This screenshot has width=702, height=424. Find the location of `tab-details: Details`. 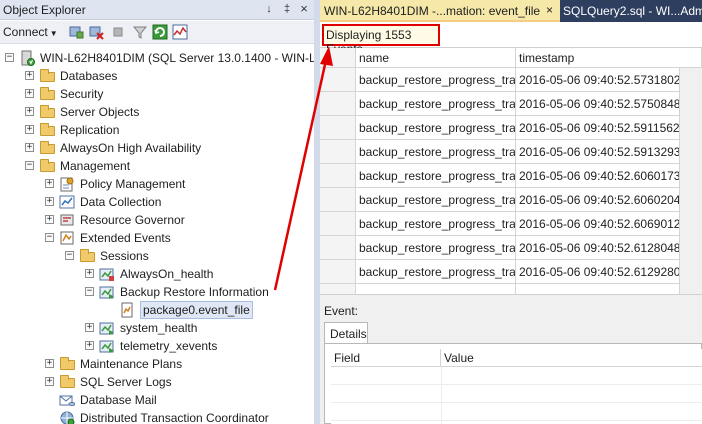

tab-details: Details is located at coordinates (346, 333).